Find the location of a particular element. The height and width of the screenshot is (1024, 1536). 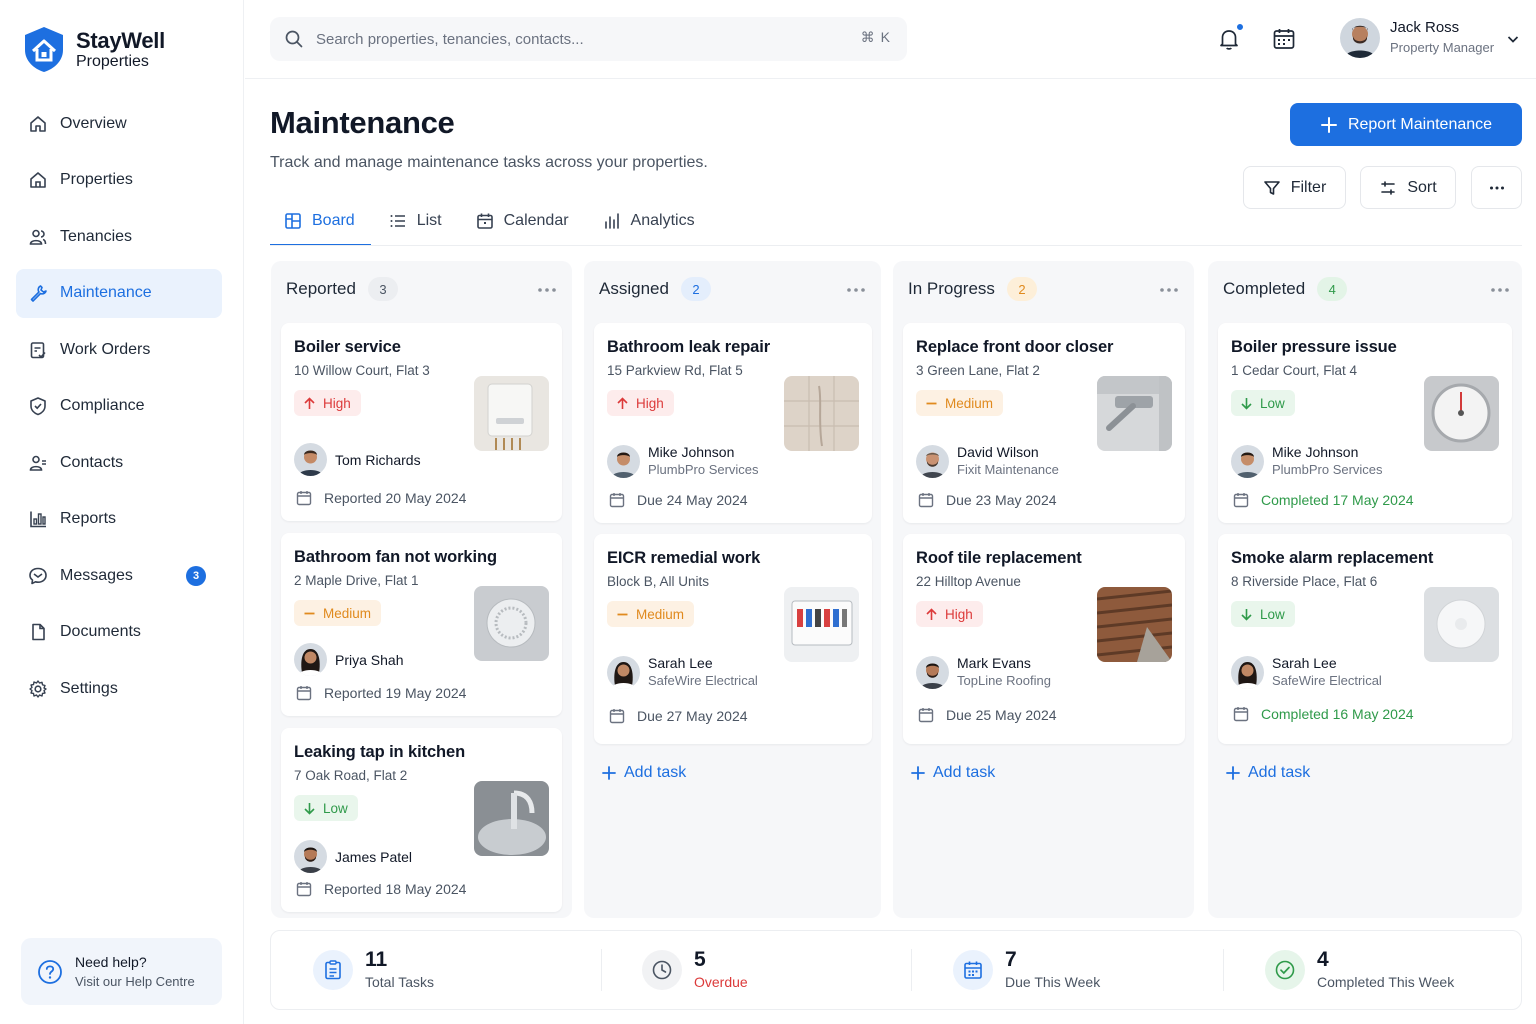

sidebar-item-compliance: Compliance is located at coordinates (119, 406).